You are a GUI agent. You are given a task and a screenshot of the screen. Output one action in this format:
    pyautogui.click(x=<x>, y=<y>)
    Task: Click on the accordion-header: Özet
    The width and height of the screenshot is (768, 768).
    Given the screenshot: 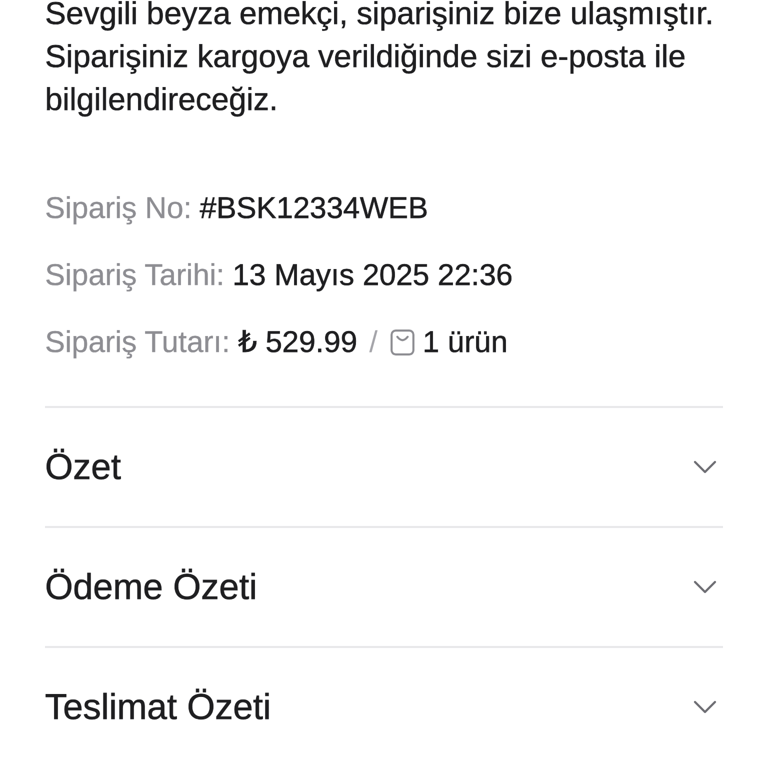 What is the action you would take?
    pyautogui.click(x=384, y=467)
    